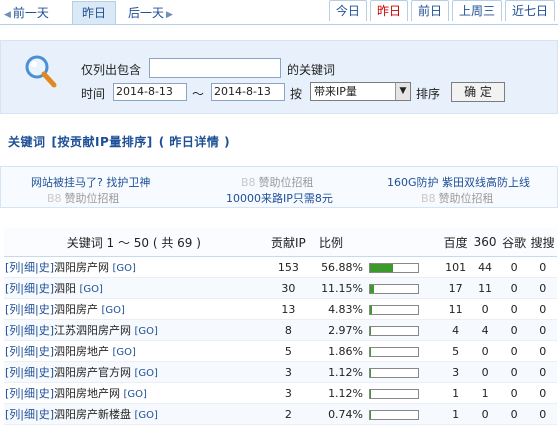 The width and height of the screenshot is (558, 425). What do you see at coordinates (402, 91) in the screenshot?
I see `chevron-down-icon: ▼` at bounding box center [402, 91].